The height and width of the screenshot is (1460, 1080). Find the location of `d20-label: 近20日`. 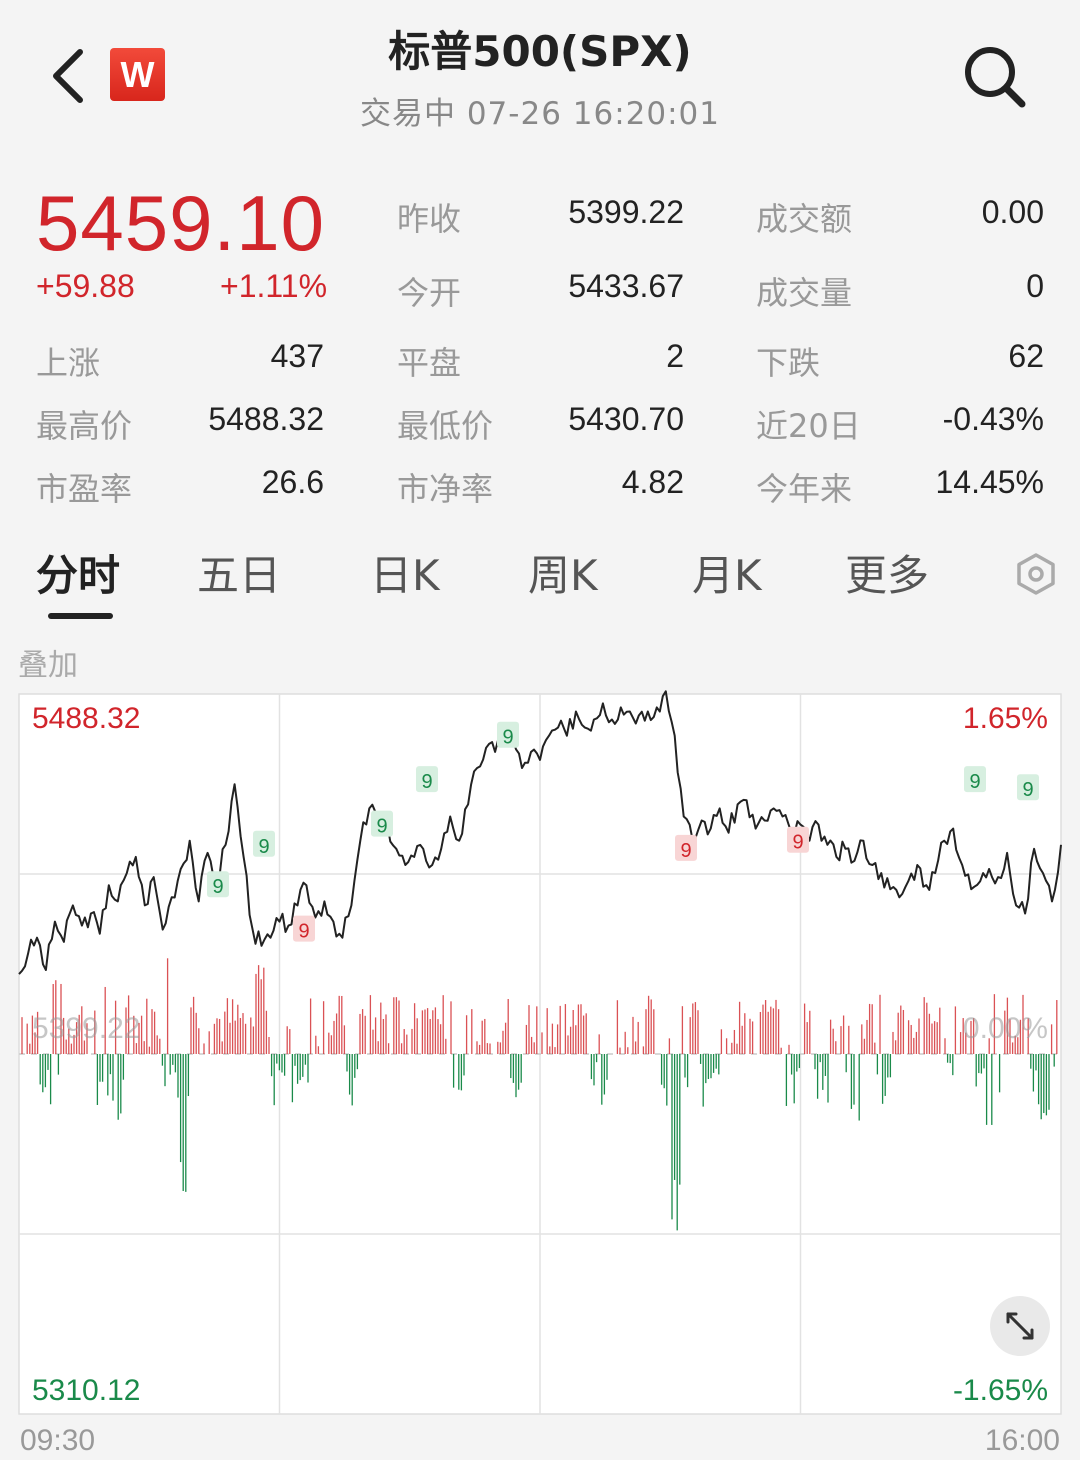

d20-label: 近20日 is located at coordinates (808, 426).